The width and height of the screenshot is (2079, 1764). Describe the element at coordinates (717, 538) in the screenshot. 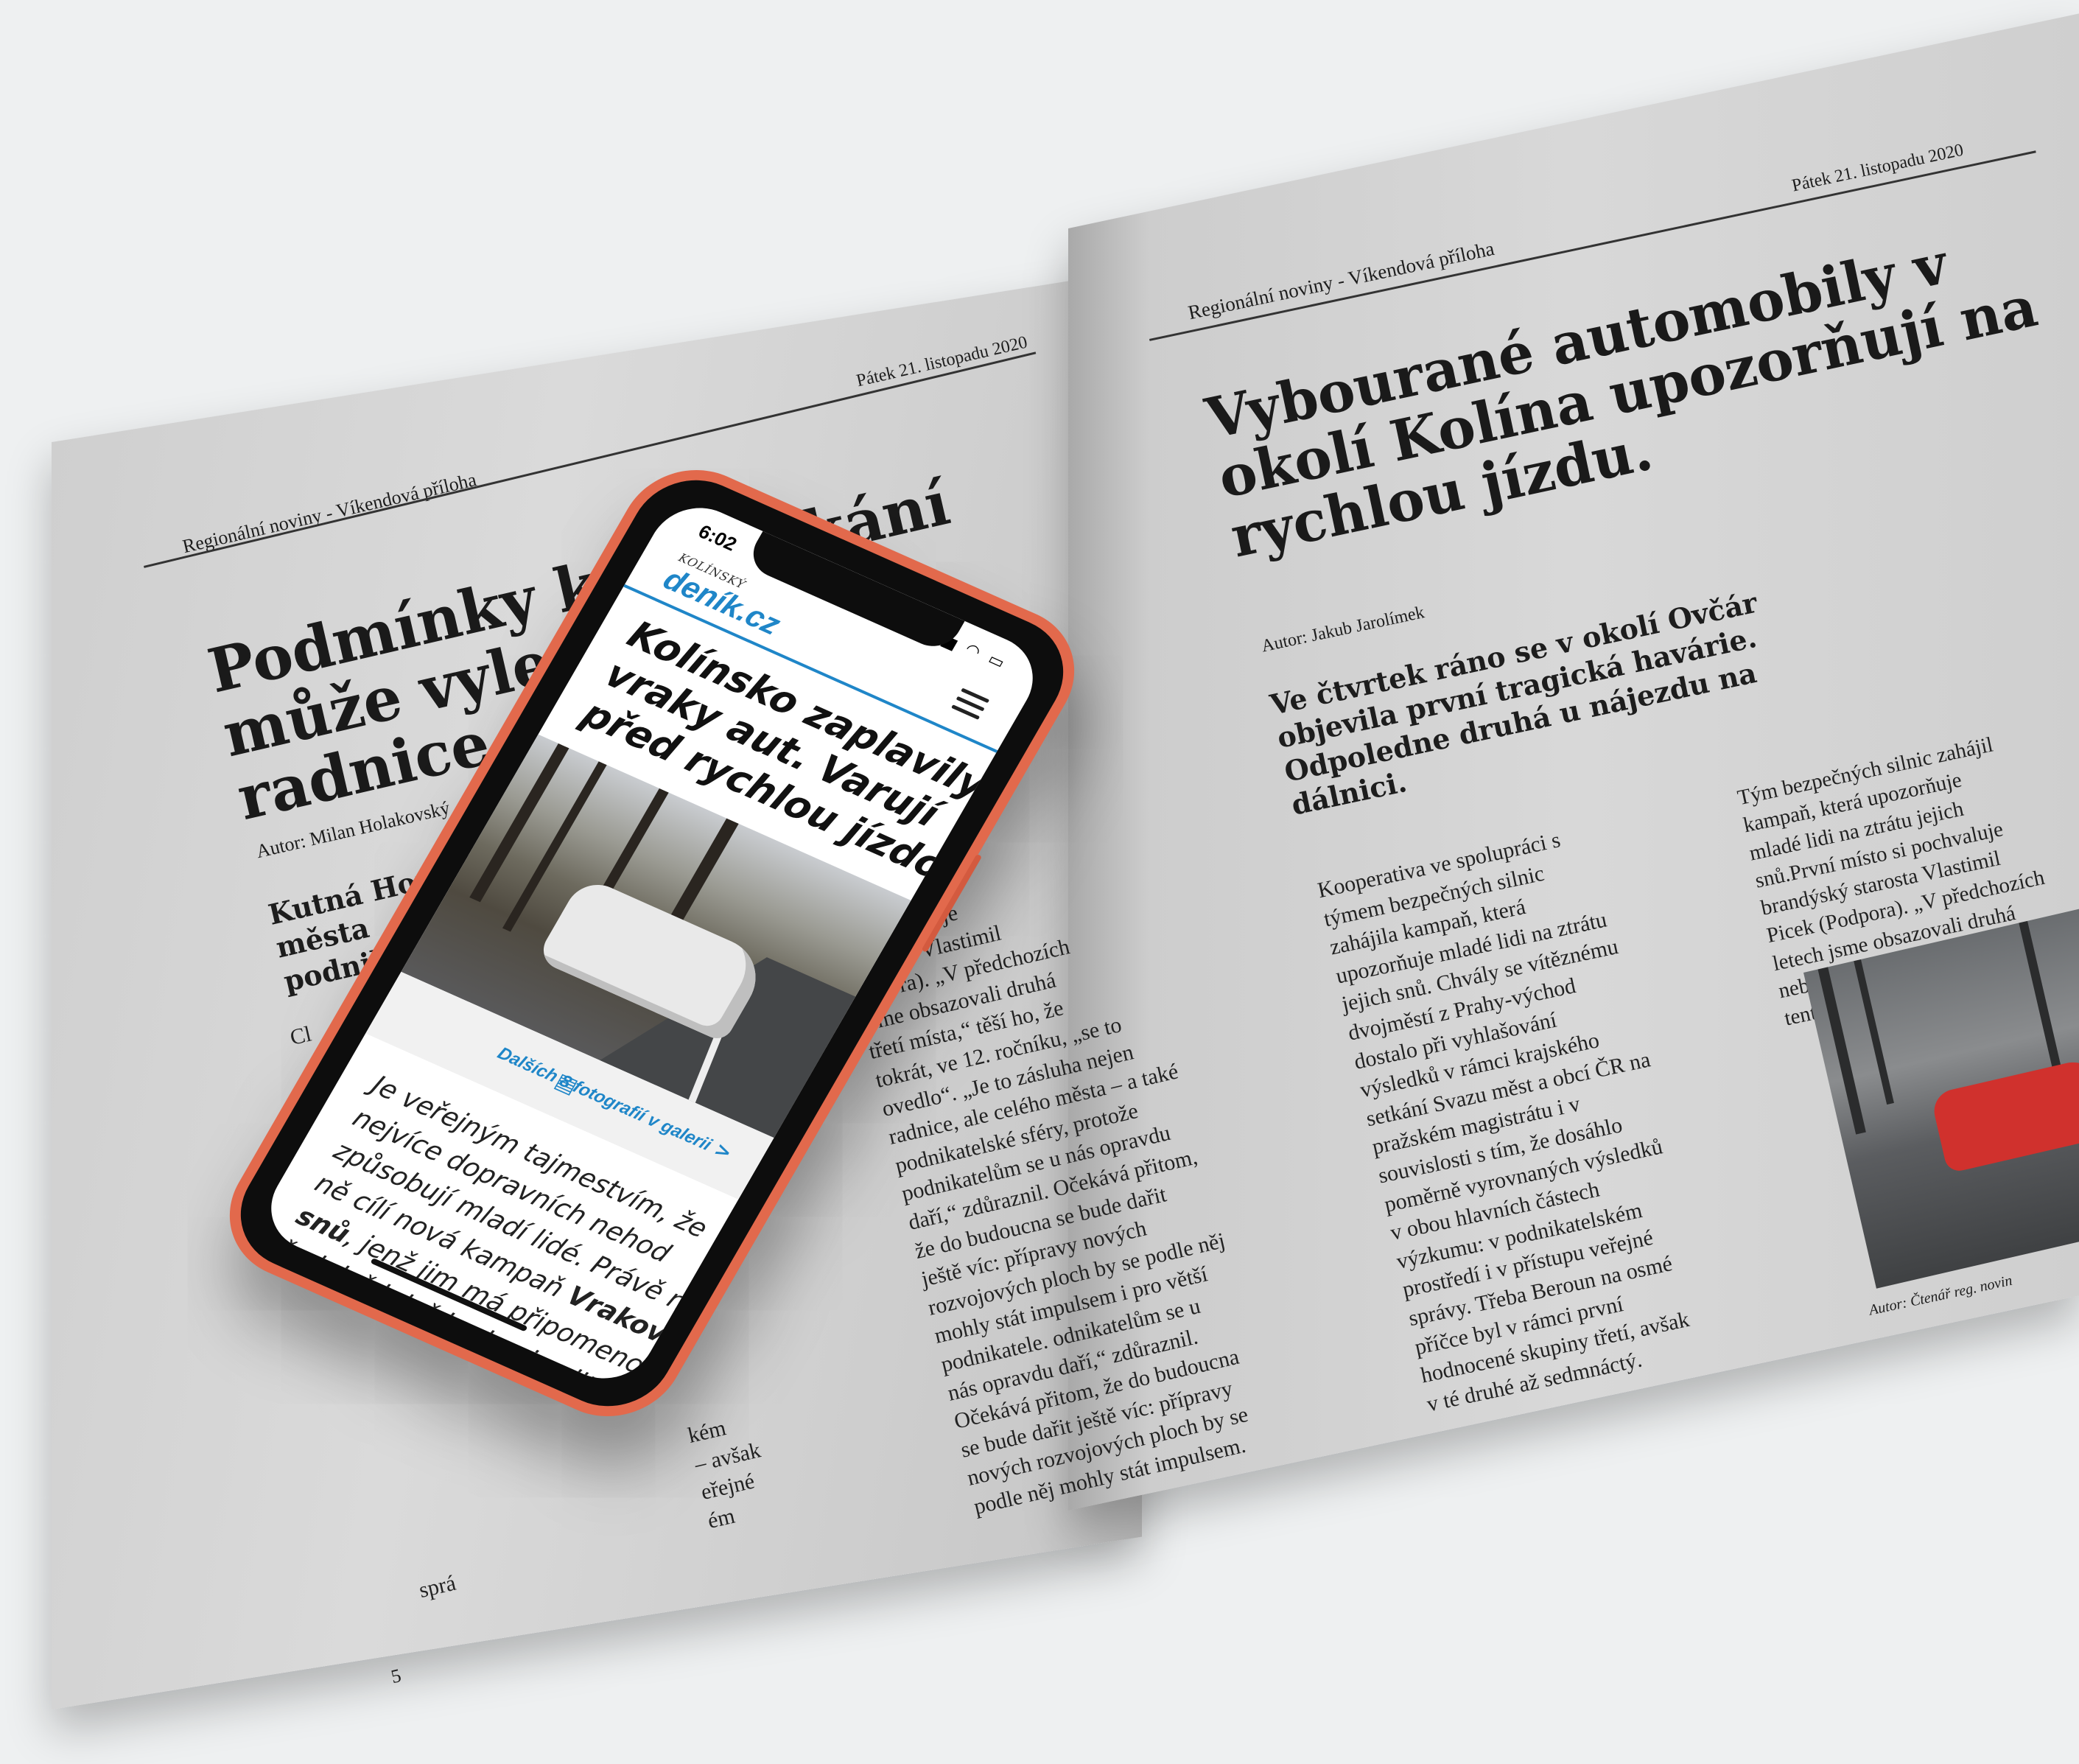

I see `status-time: 6:02` at that location.